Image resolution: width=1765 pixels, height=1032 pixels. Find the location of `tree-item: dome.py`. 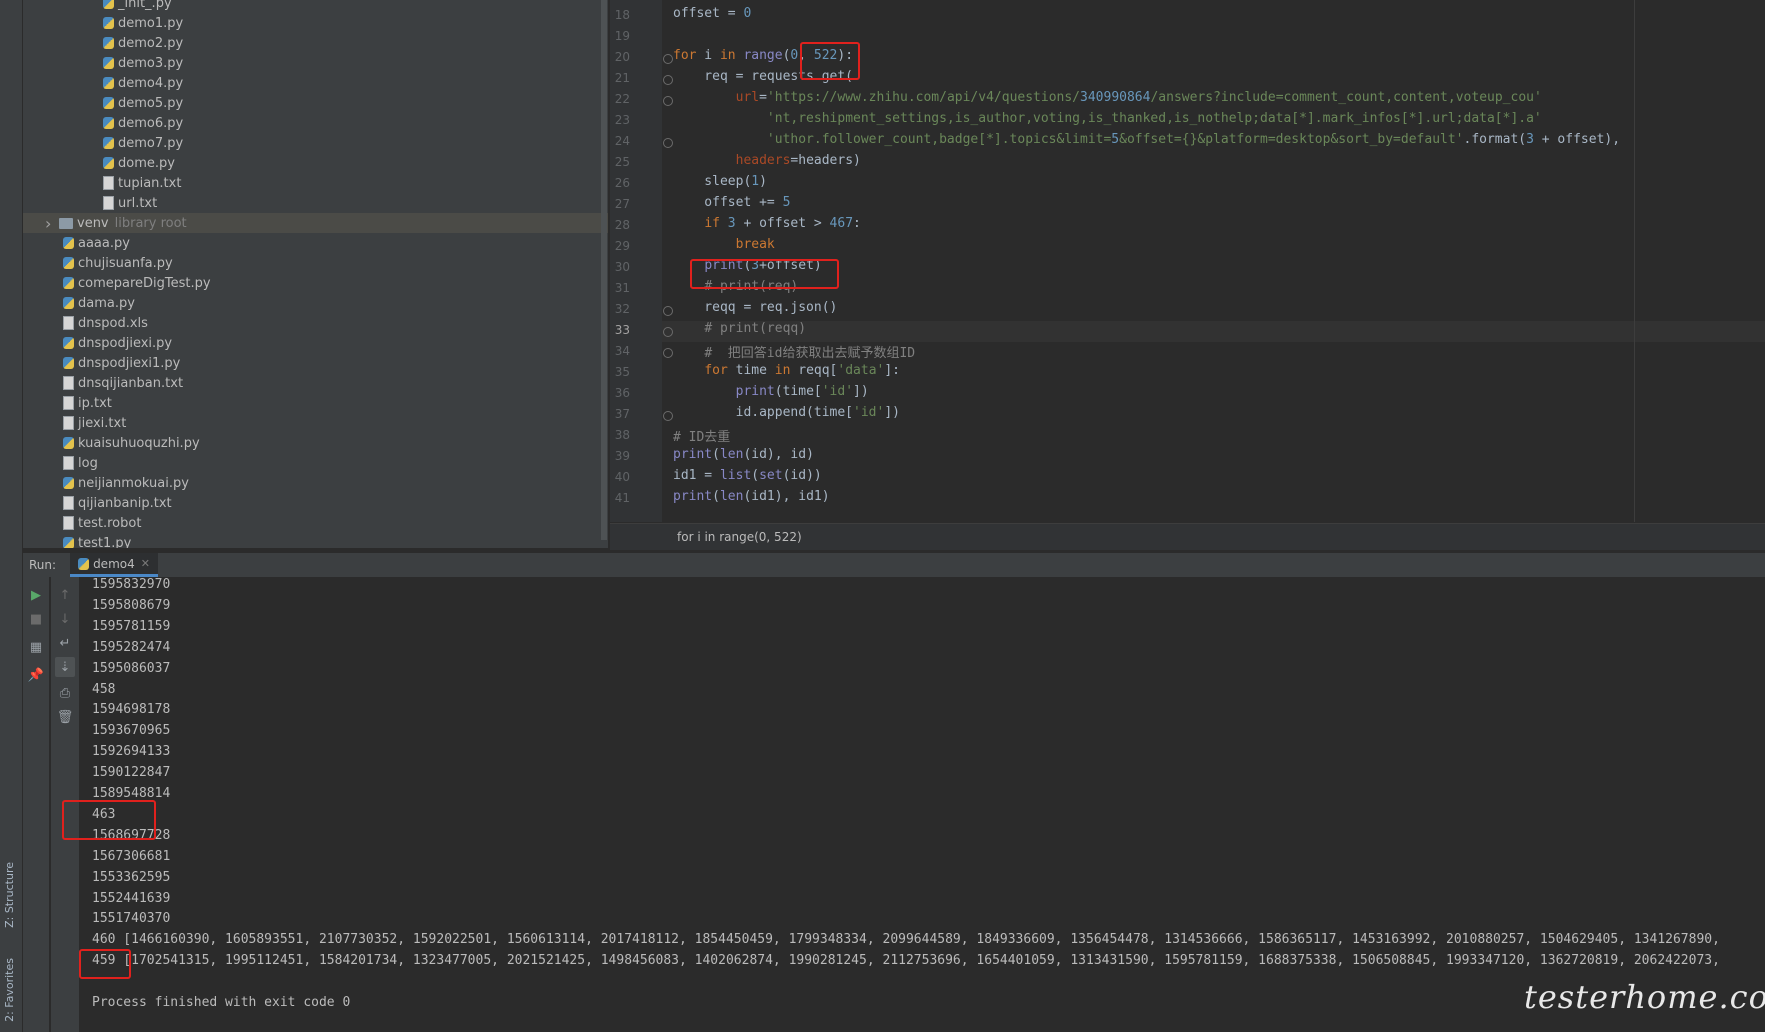

tree-item: dome.py is located at coordinates (315, 163).